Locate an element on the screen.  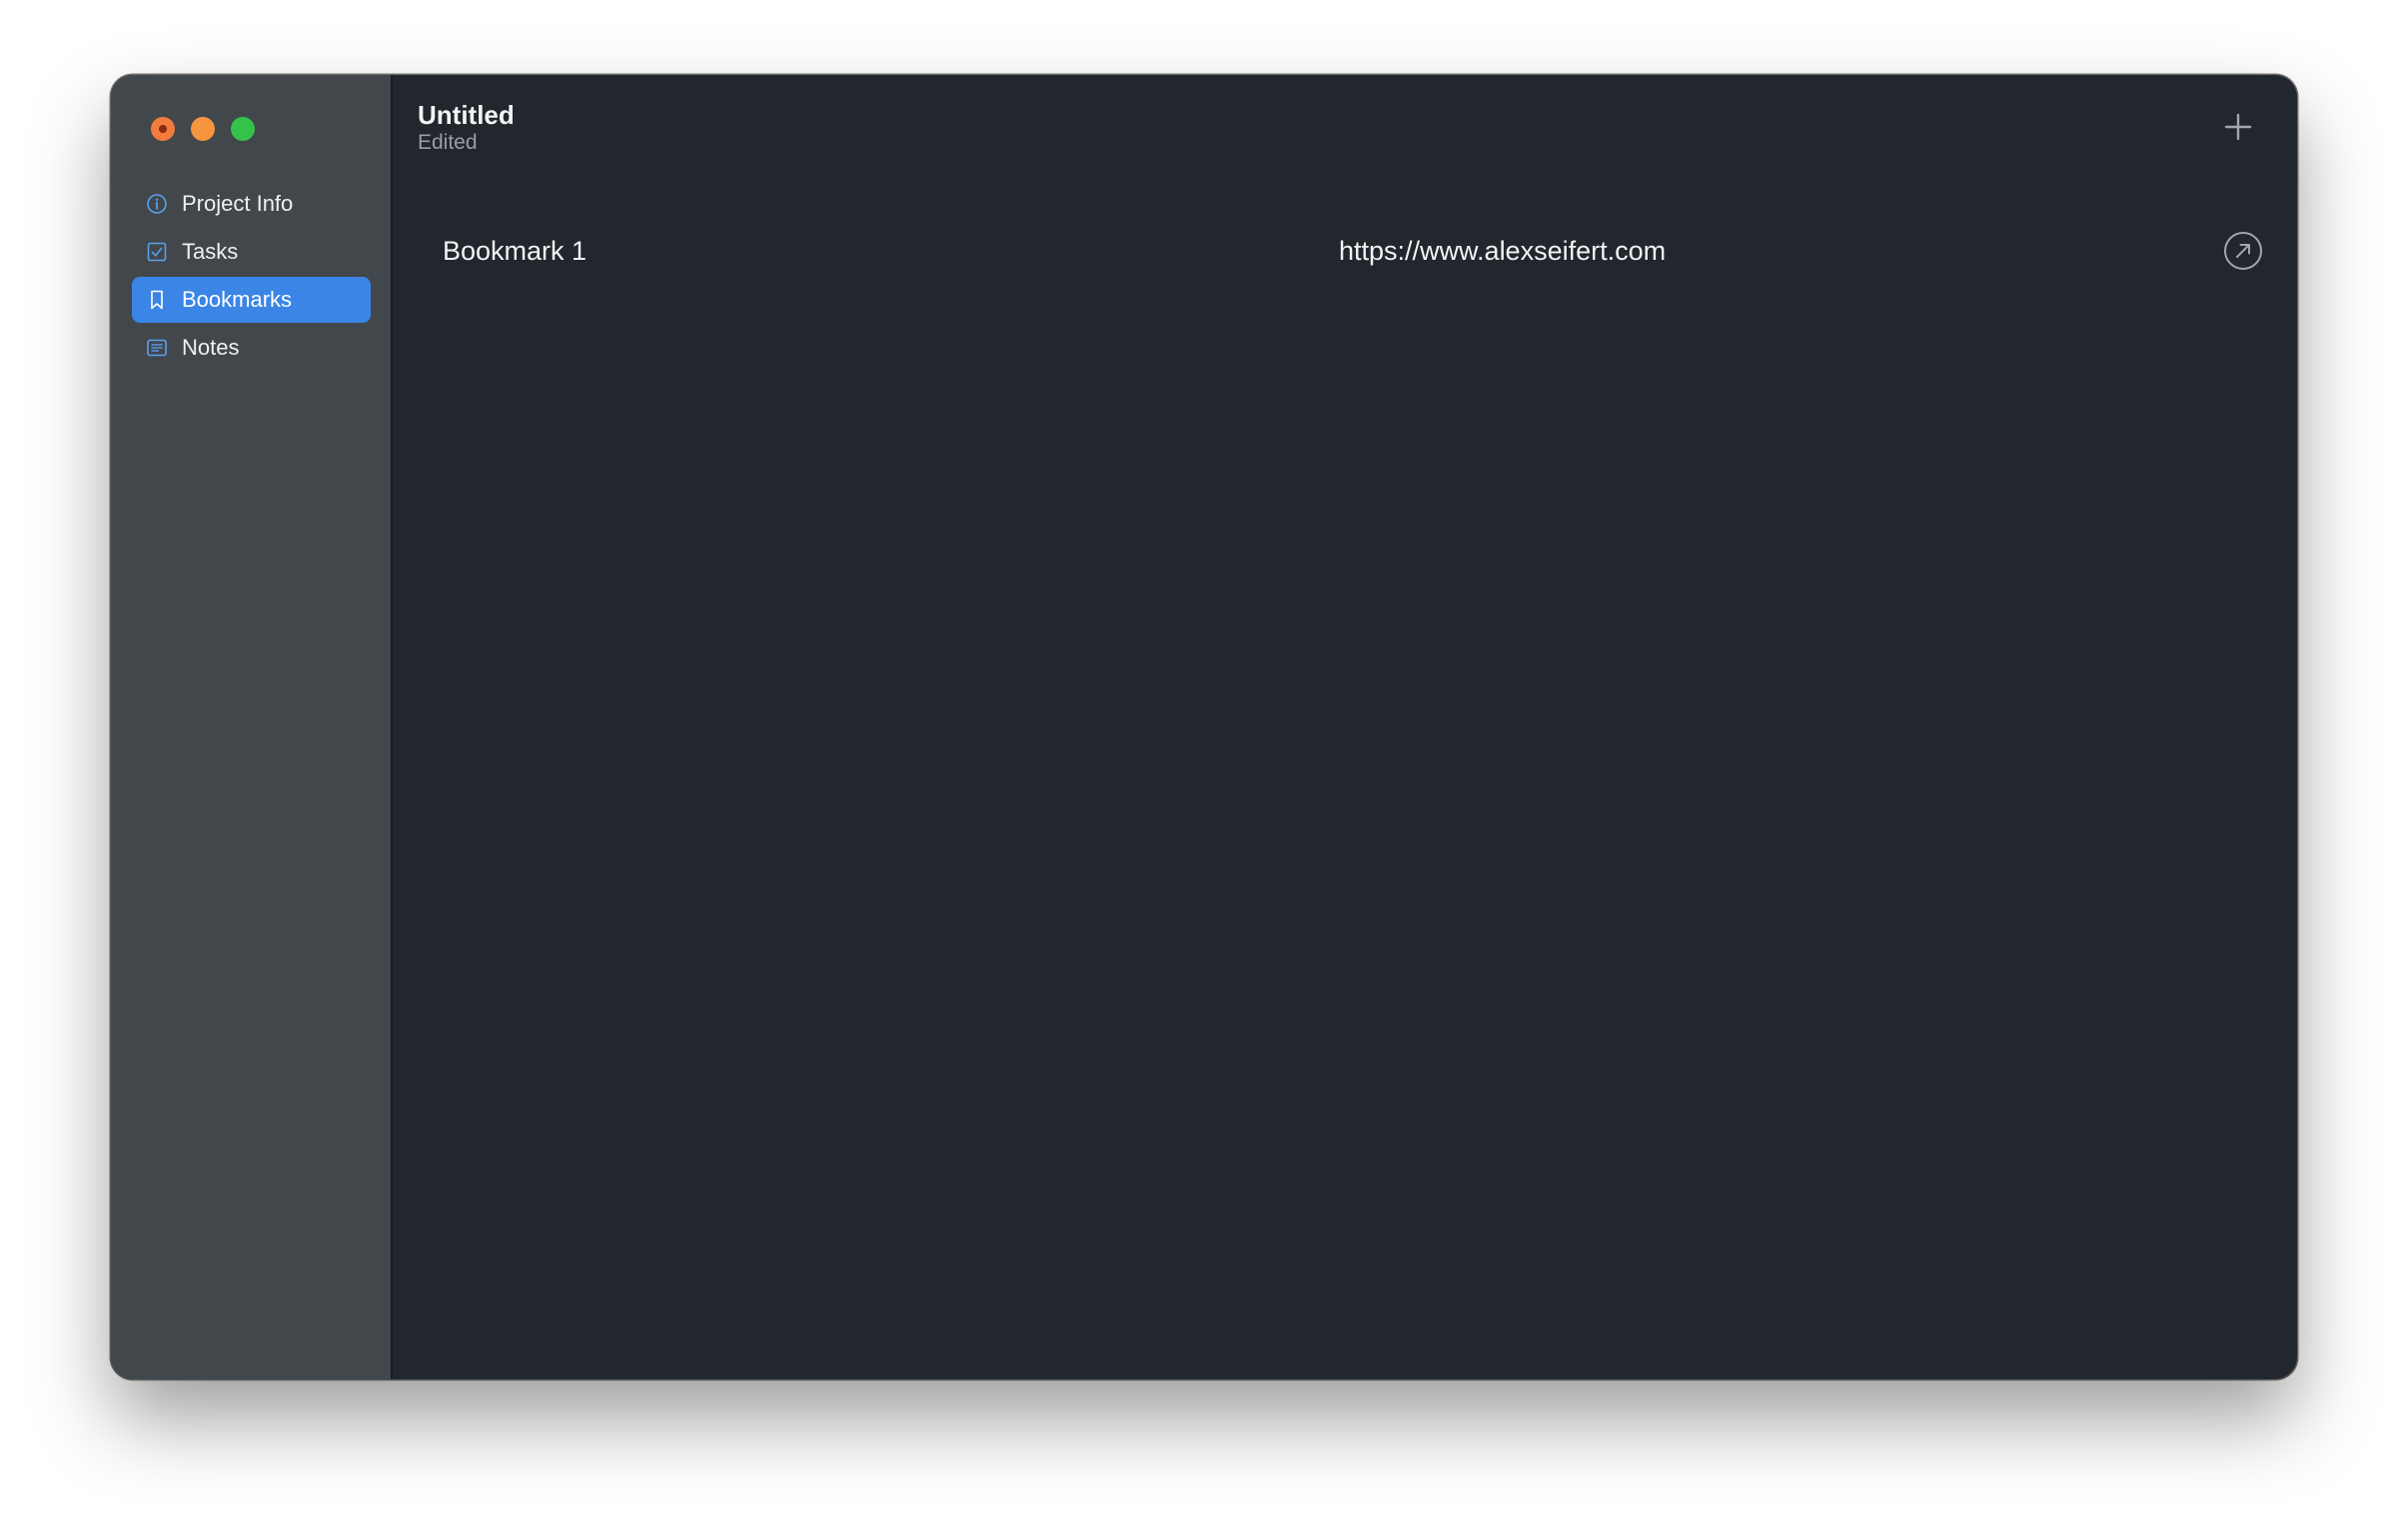
checkbox-icon is located at coordinates (157, 252).